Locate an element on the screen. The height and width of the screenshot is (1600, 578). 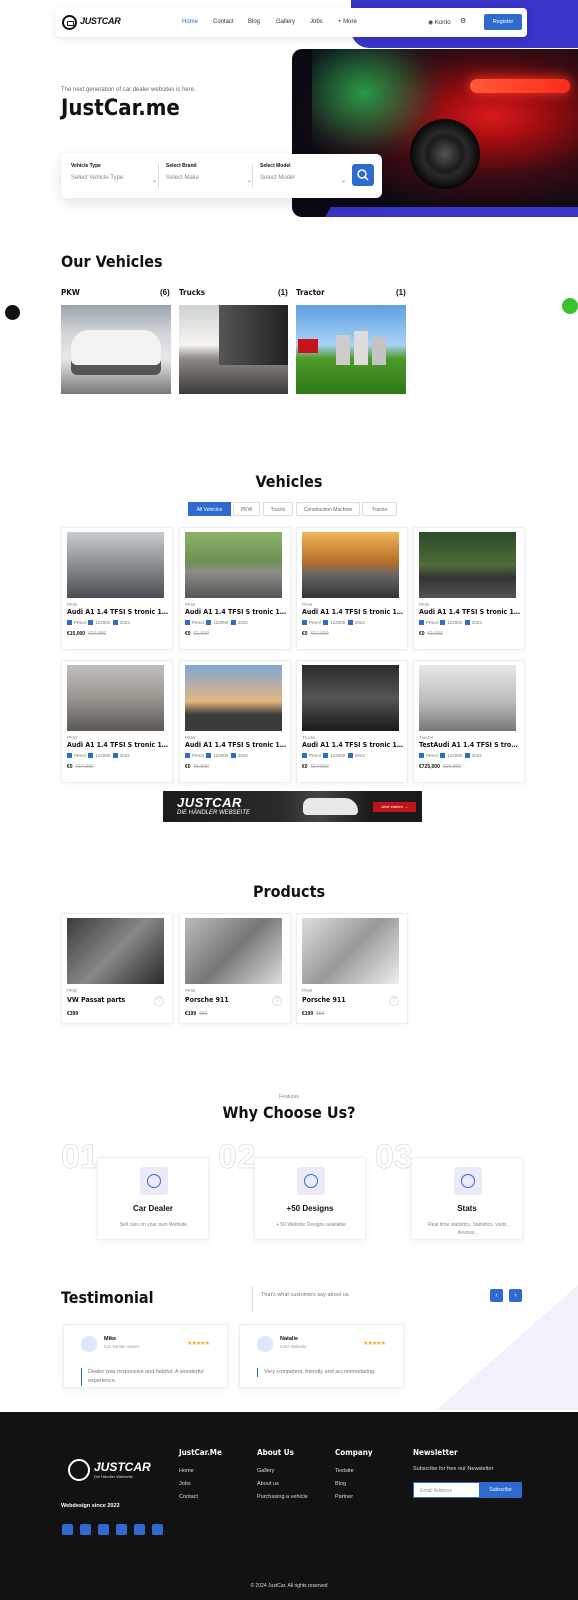
banner-car-image is located at coordinates (330, 806).